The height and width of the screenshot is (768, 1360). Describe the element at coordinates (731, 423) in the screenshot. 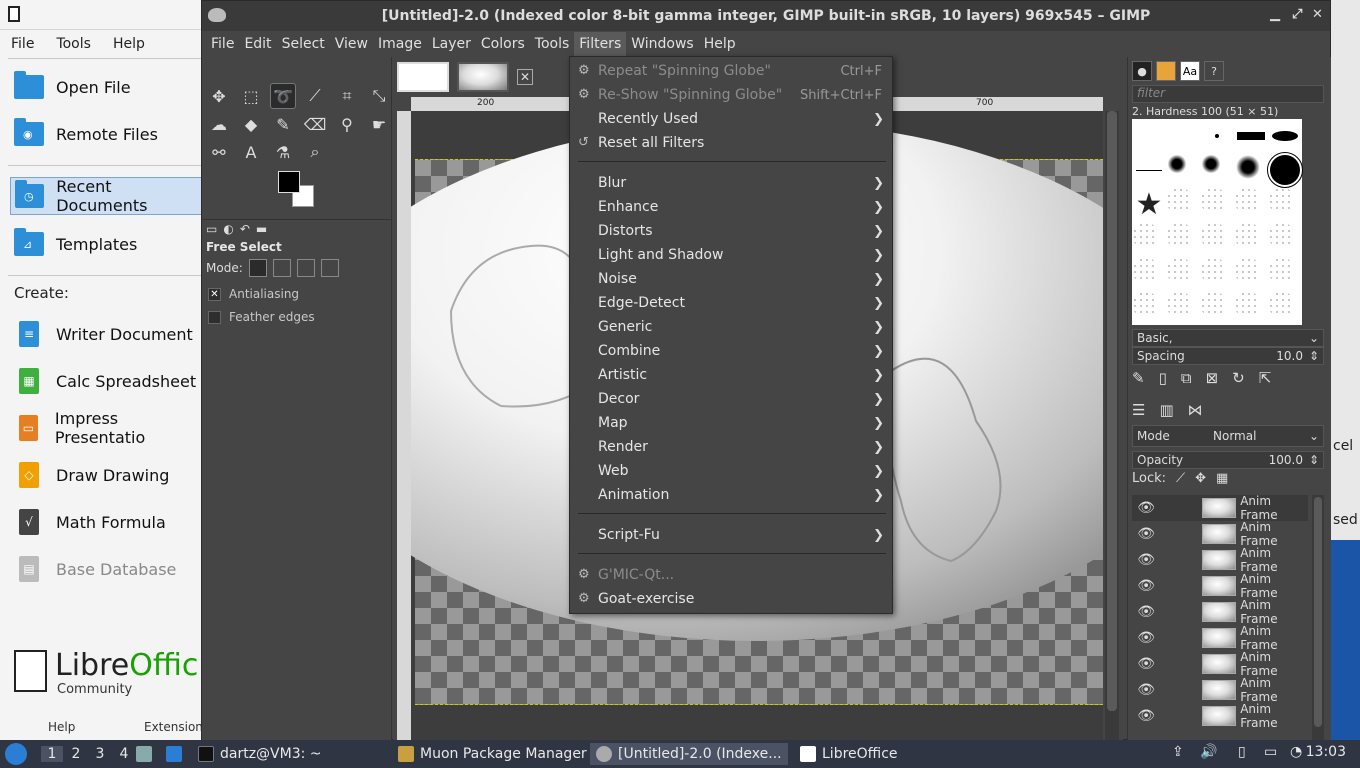

I see `menu-item-map: Map ❯` at that location.